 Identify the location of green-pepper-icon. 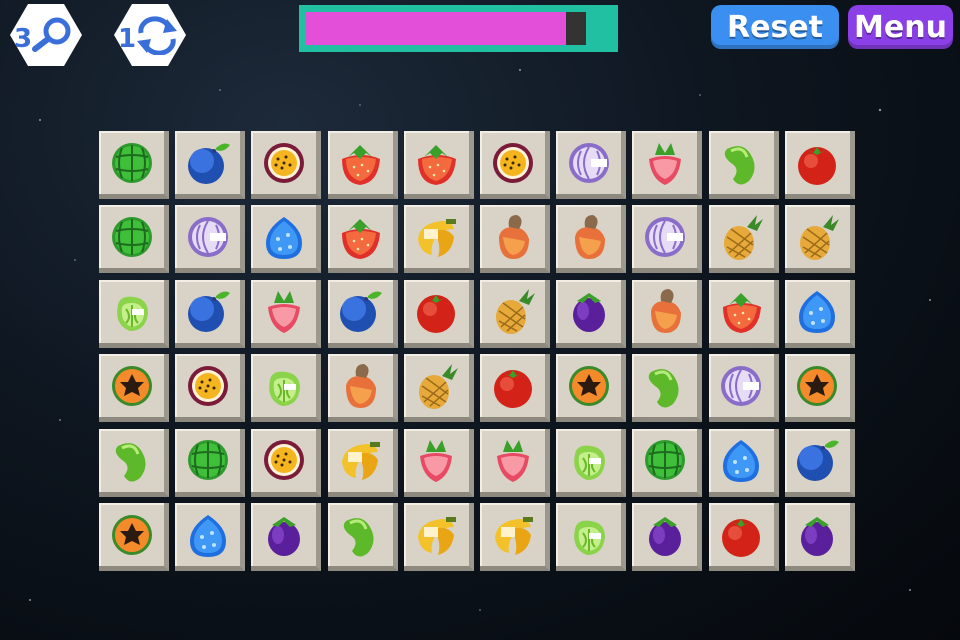
(132, 314).